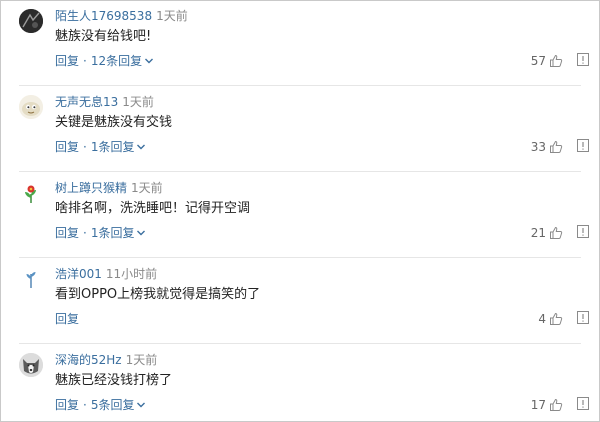  What do you see at coordinates (114, 122) in the screenshot?
I see `comment-text: 关键是魅族没有交钱` at bounding box center [114, 122].